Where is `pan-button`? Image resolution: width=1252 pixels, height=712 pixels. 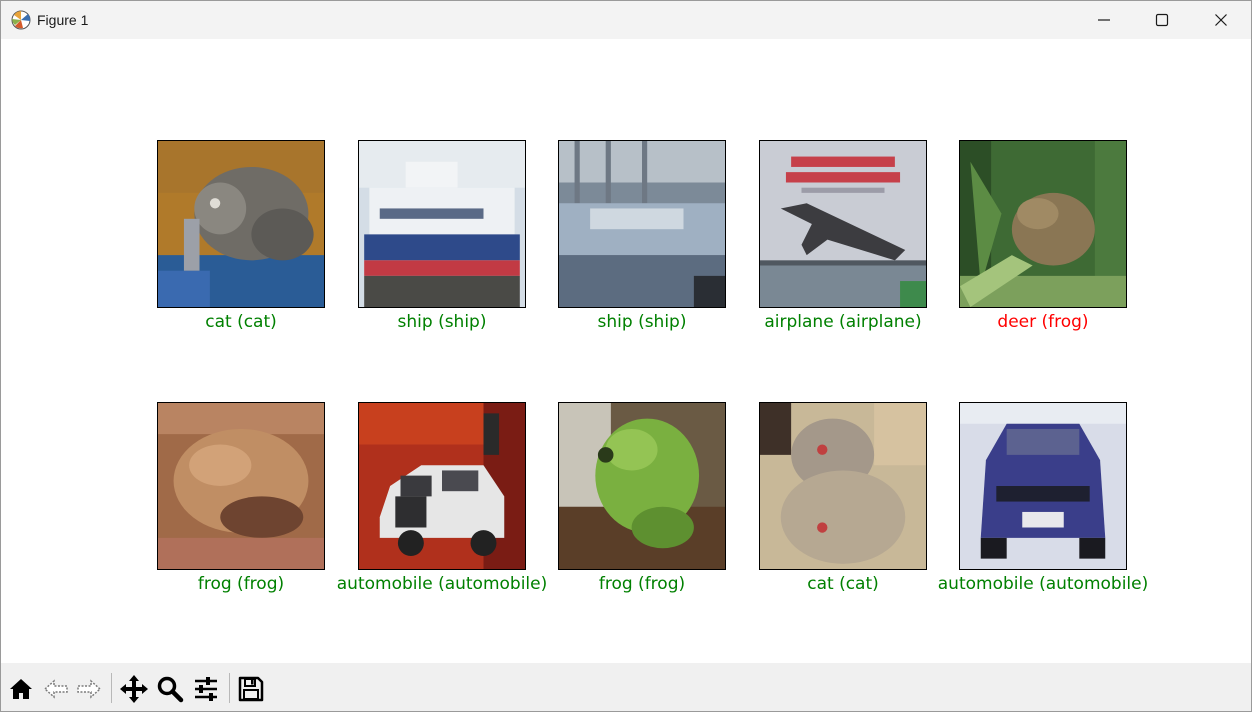 pan-button is located at coordinates (134, 689).